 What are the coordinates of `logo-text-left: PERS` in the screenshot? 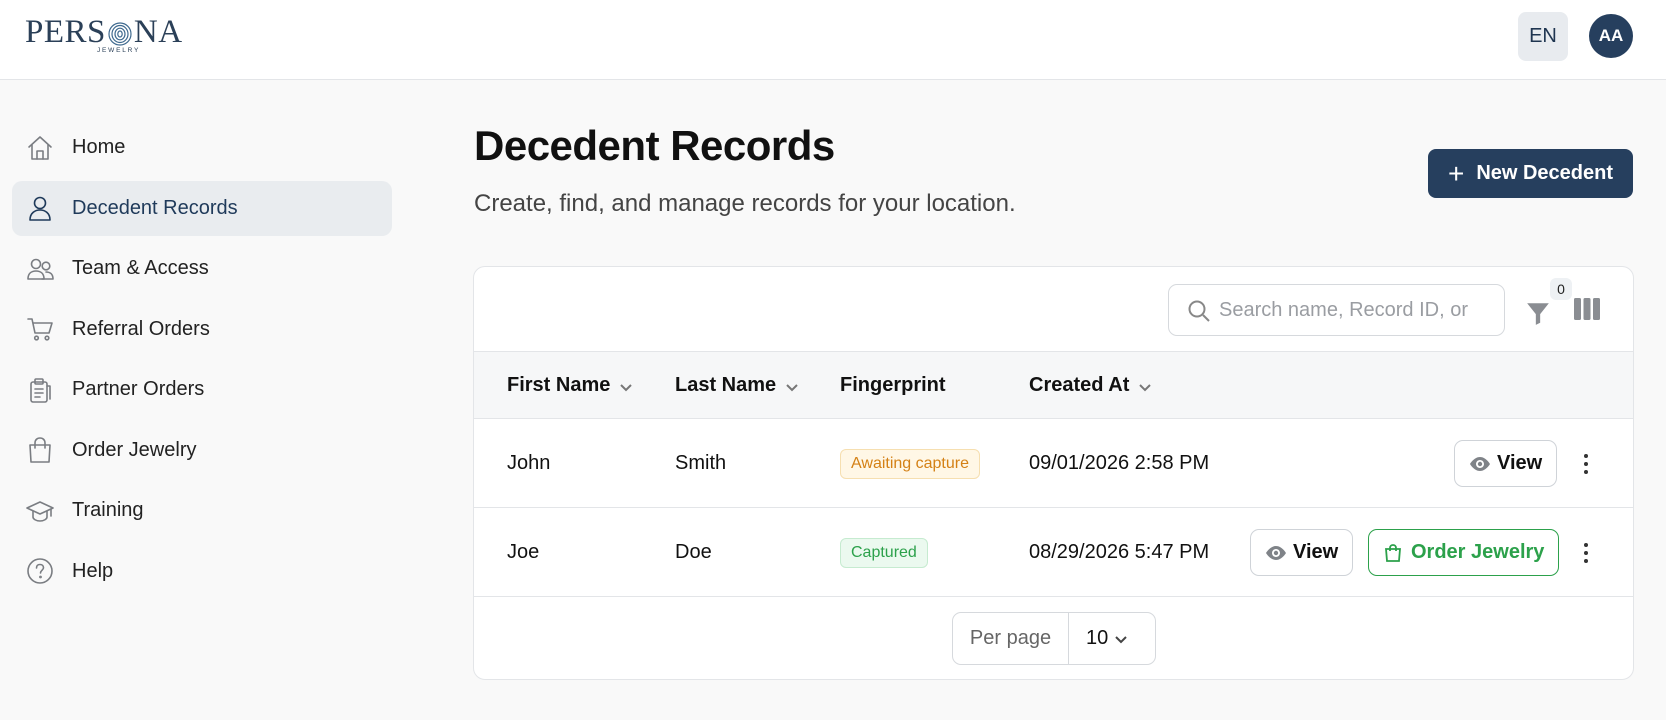 It's located at (65, 32).